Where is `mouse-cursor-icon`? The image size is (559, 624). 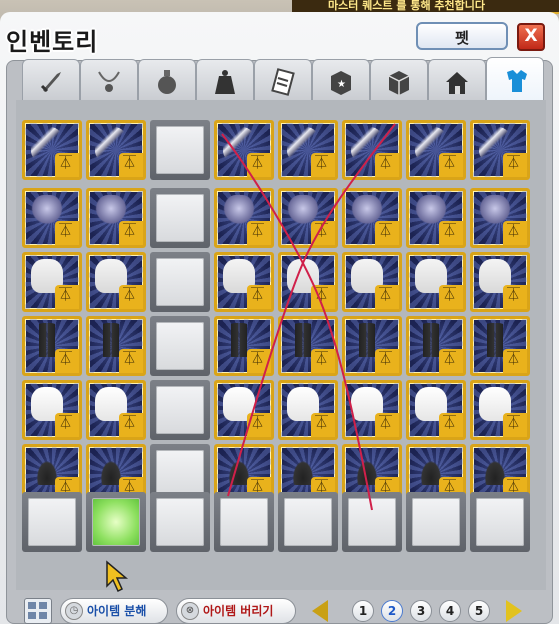
mouse-cursor-icon is located at coordinates (117, 576).